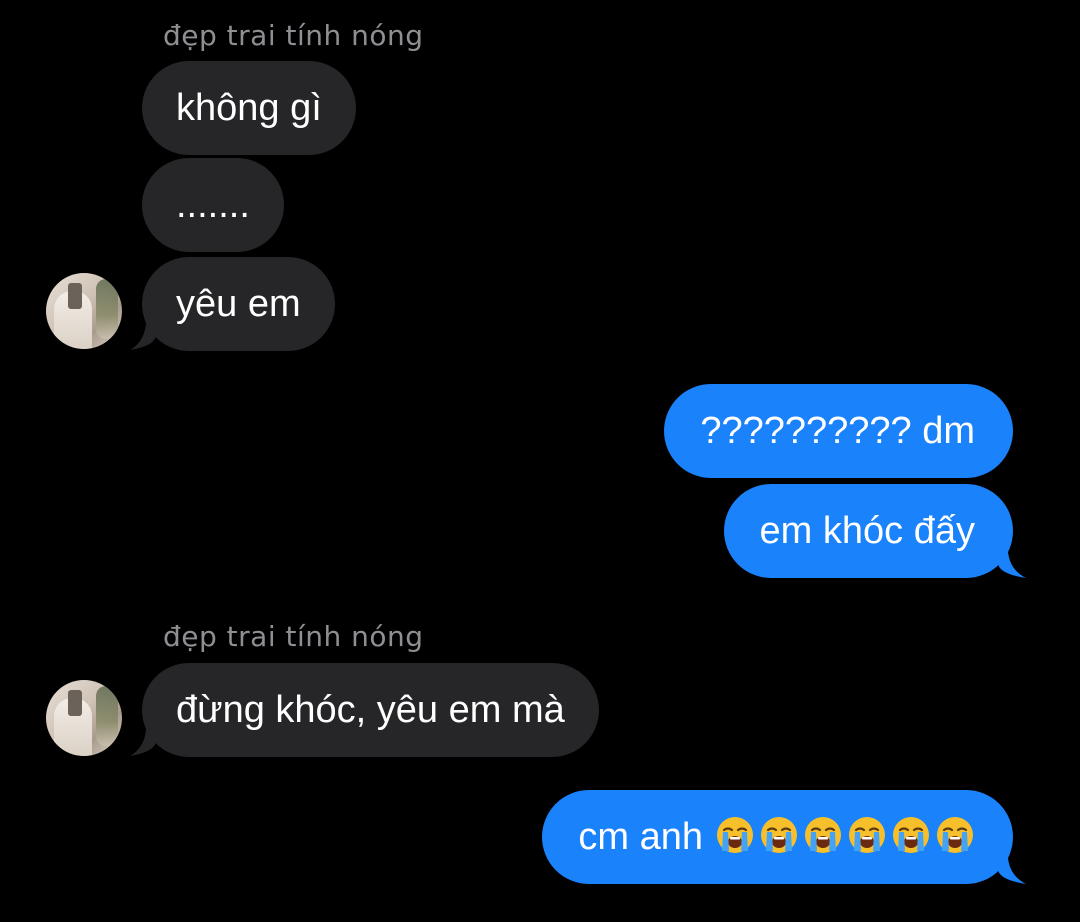  I want to click on emoji-row, so click(839, 837).